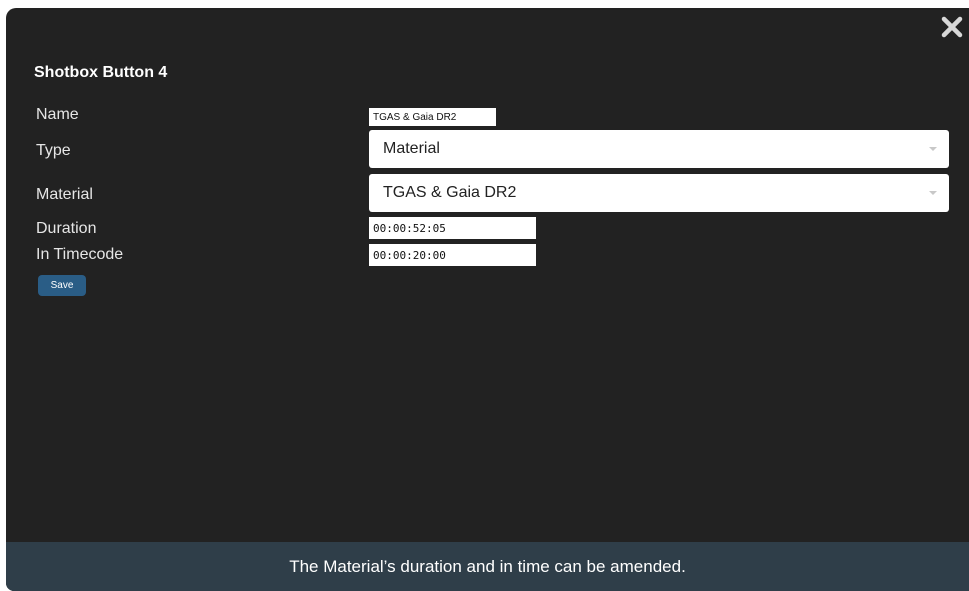  I want to click on name-label: Name, so click(57, 114).